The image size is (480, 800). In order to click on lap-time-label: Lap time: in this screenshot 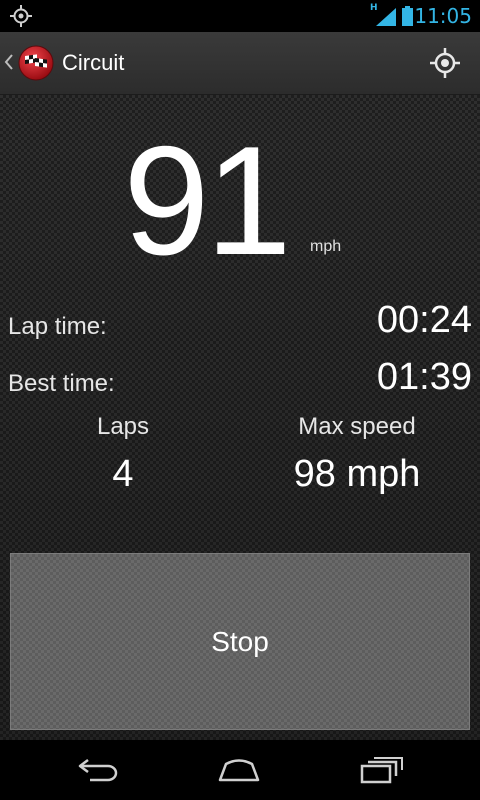, I will do `click(57, 326)`.